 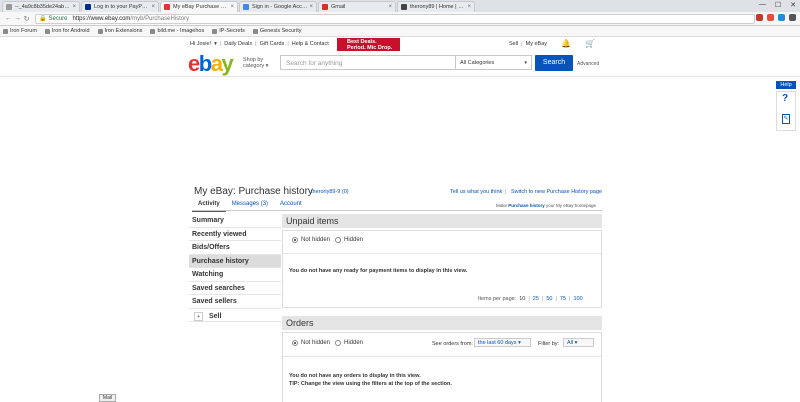 What do you see at coordinates (107, 398) in the screenshot?
I see `taskbar-mail: Mail` at bounding box center [107, 398].